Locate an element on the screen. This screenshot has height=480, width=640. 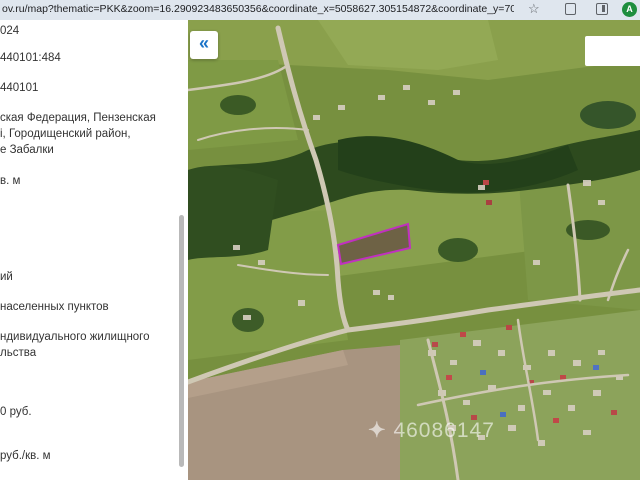
watermark: ✦ 46086147 is located at coordinates (431, 430).